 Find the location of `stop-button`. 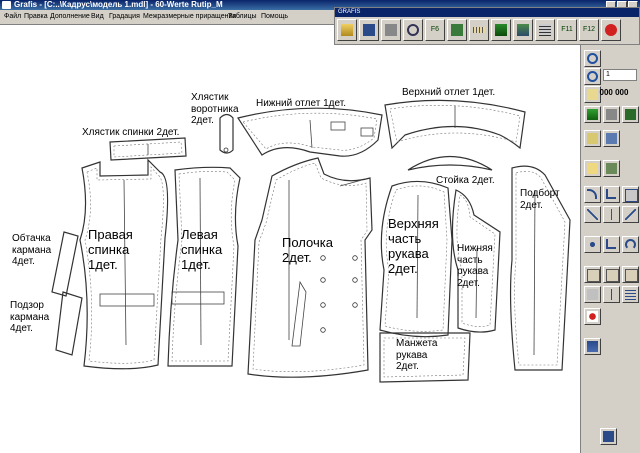

stop-button is located at coordinates (611, 30).